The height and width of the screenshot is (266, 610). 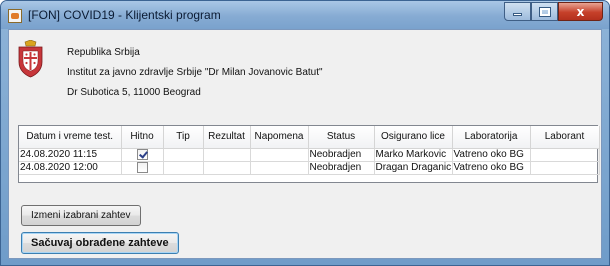 I want to click on close-button: x, so click(x=580, y=11).